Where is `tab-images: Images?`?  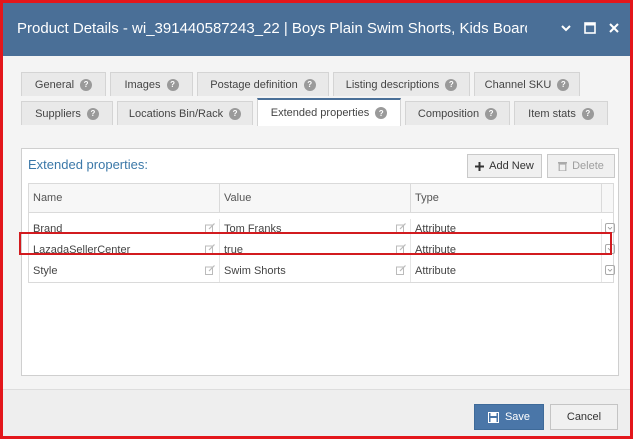 tab-images: Images? is located at coordinates (151, 84).